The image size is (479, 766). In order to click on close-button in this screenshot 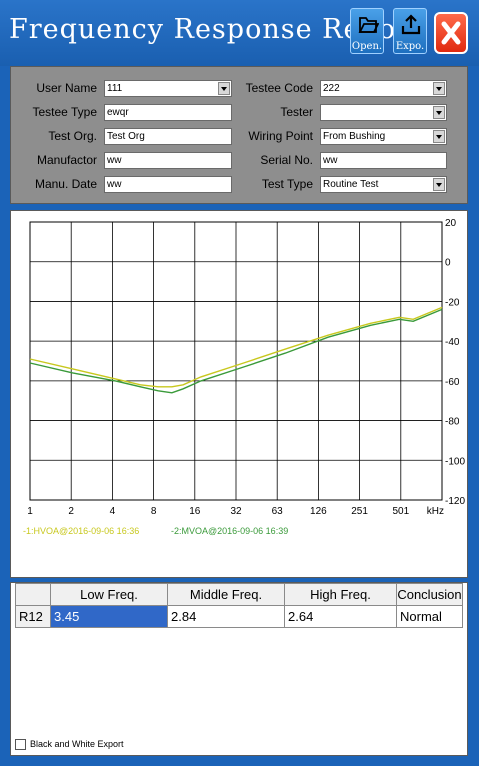, I will do `click(451, 33)`.